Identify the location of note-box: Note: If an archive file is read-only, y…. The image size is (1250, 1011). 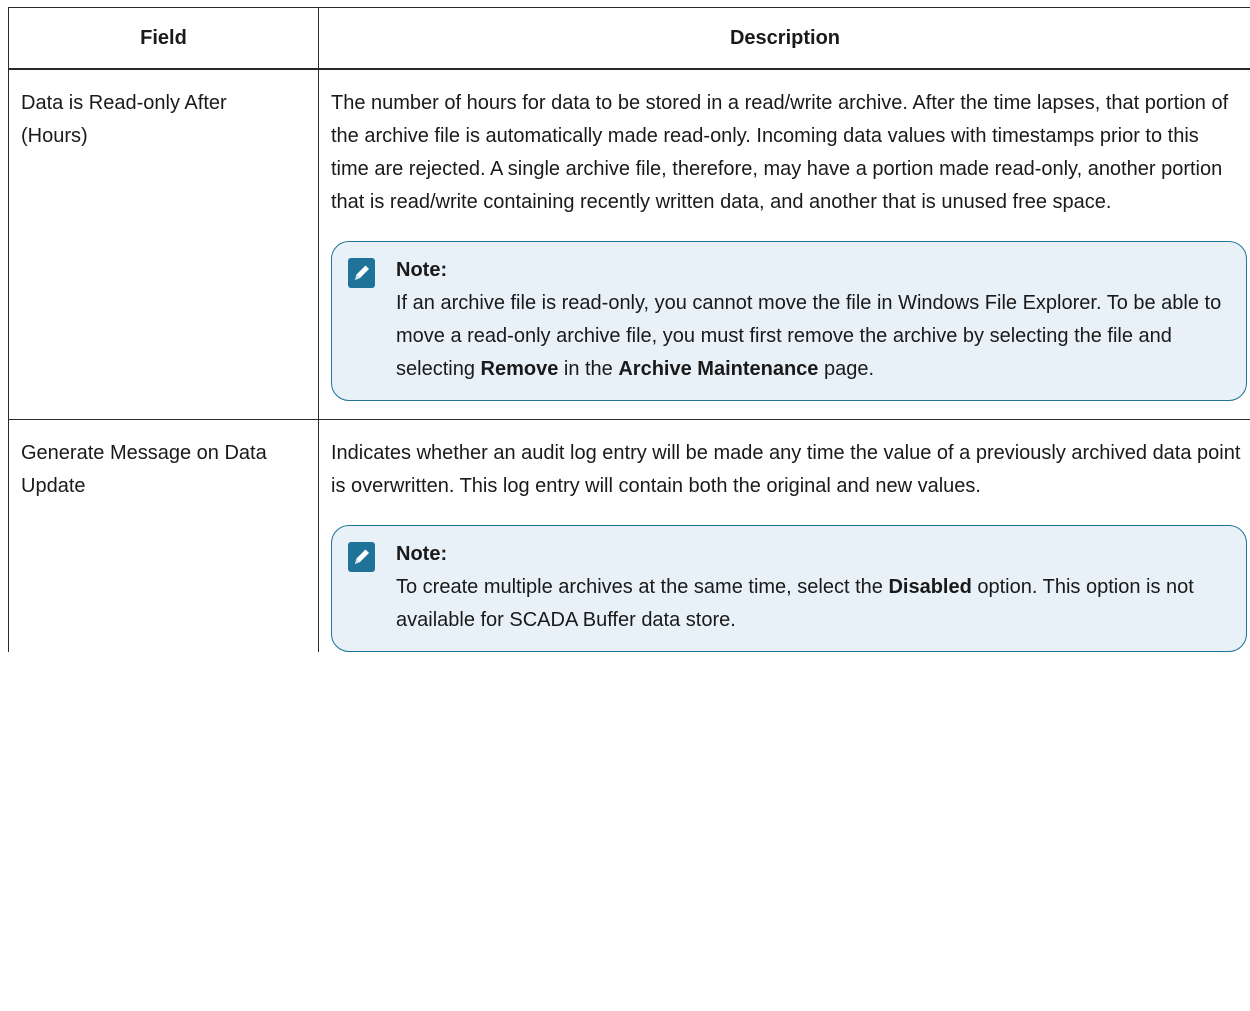
(789, 321).